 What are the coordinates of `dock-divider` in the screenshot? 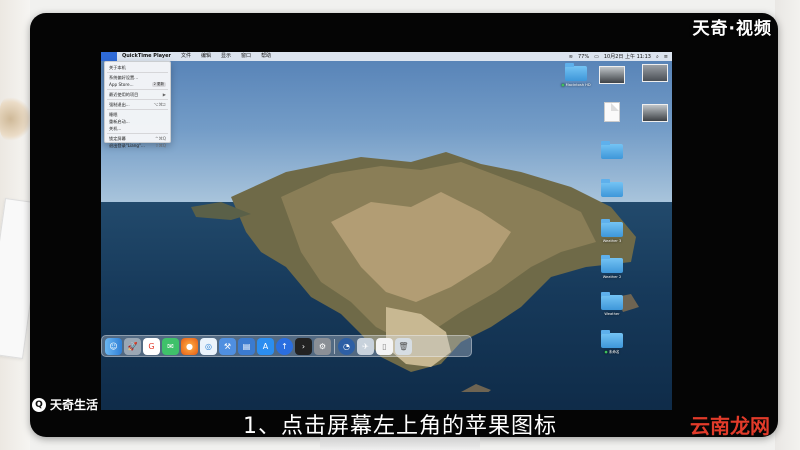 It's located at (334, 346).